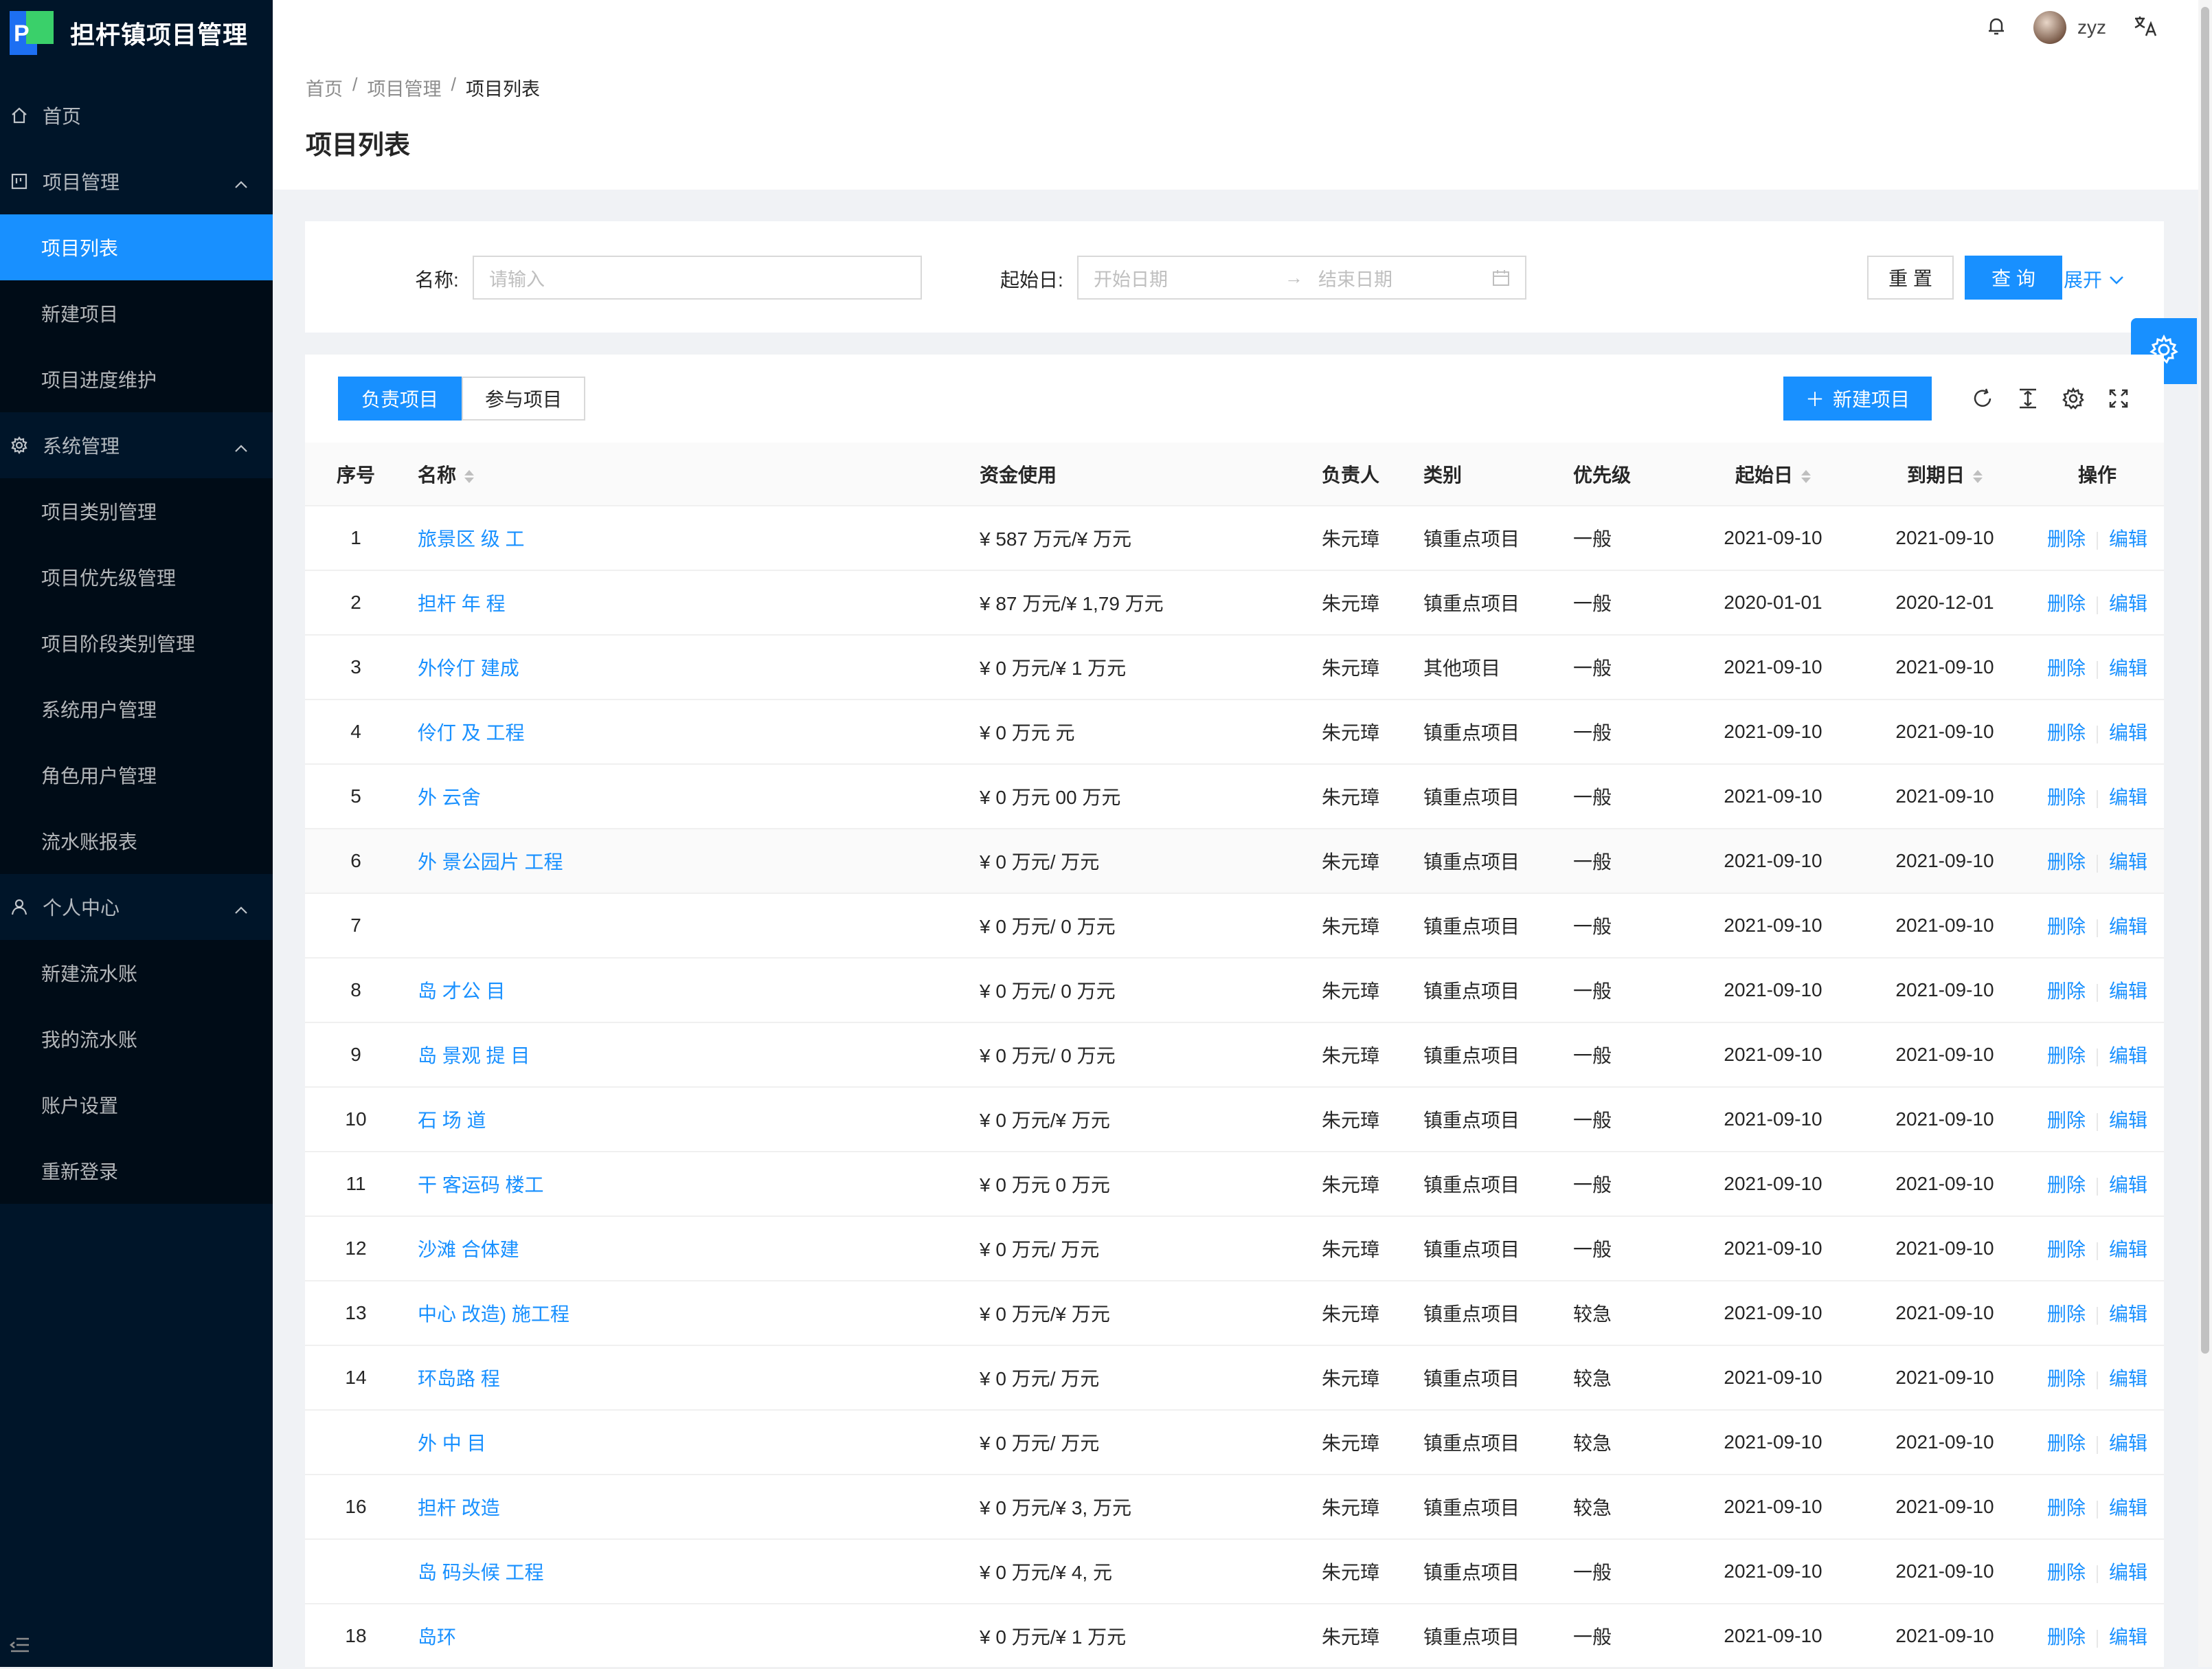  I want to click on page-scrollbar, so click(2205, 833).